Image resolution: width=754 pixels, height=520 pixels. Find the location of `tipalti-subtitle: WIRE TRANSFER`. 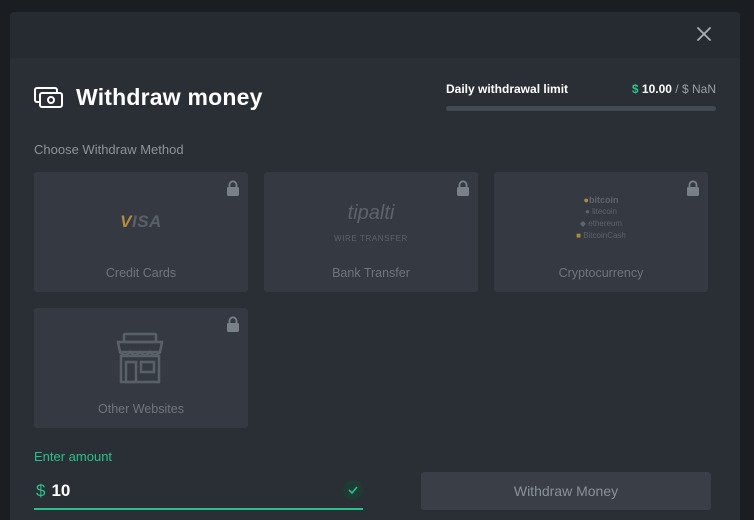

tipalti-subtitle: WIRE TRANSFER is located at coordinates (371, 238).